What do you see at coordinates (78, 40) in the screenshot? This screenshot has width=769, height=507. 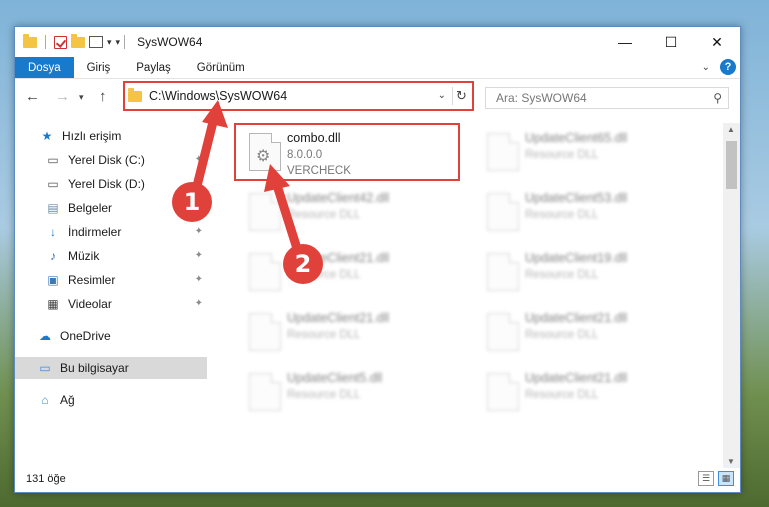 I see `new-folder-icon` at bounding box center [78, 40].